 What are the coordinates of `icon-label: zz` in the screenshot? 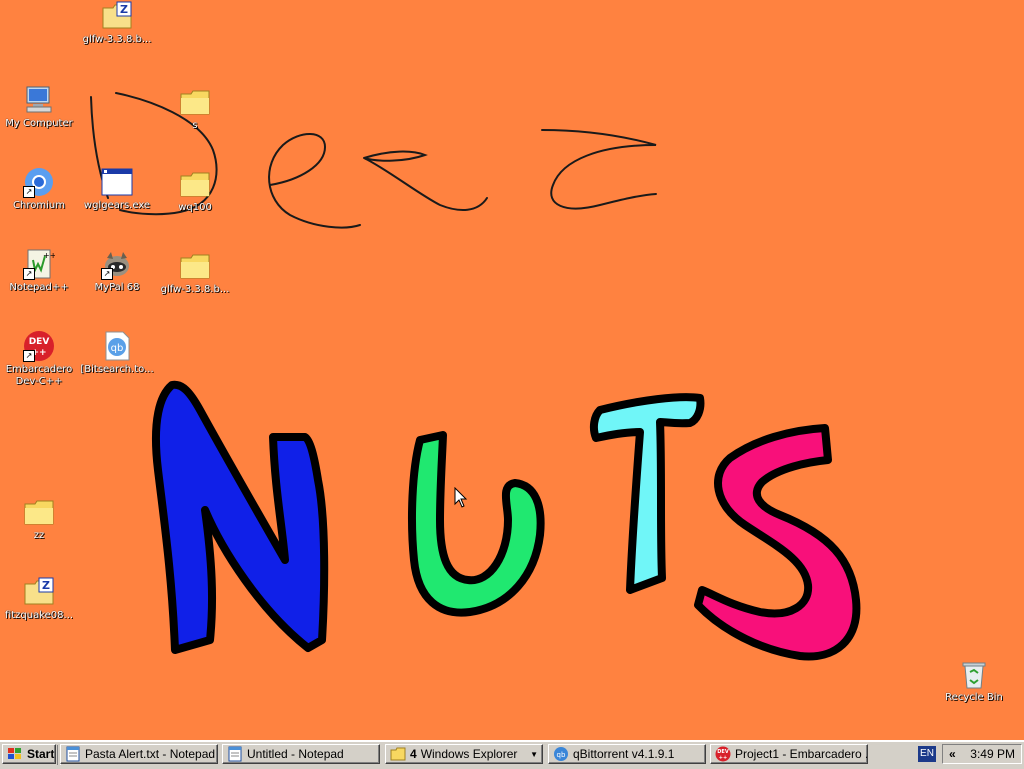 It's located at (39, 535).